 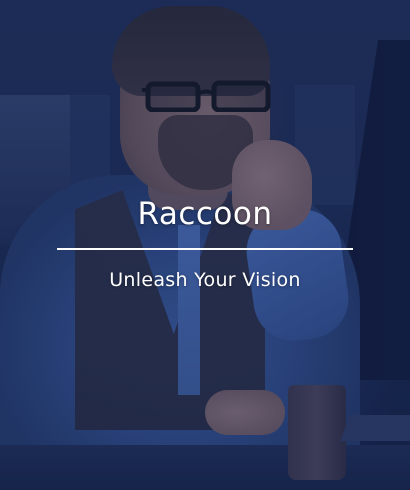 What do you see at coordinates (205, 249) in the screenshot?
I see `title-divider` at bounding box center [205, 249].